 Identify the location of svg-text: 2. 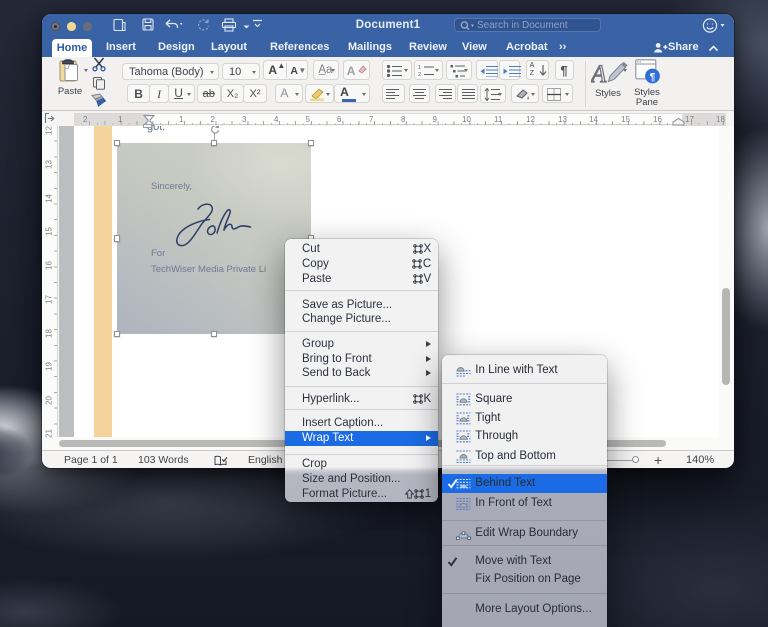
(419, 75).